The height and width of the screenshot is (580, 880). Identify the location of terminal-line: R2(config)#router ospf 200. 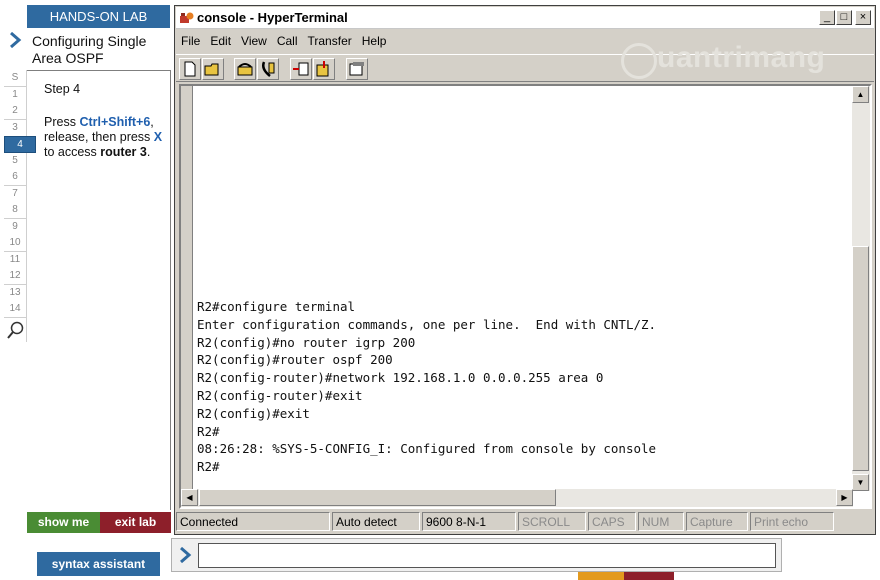
(295, 360).